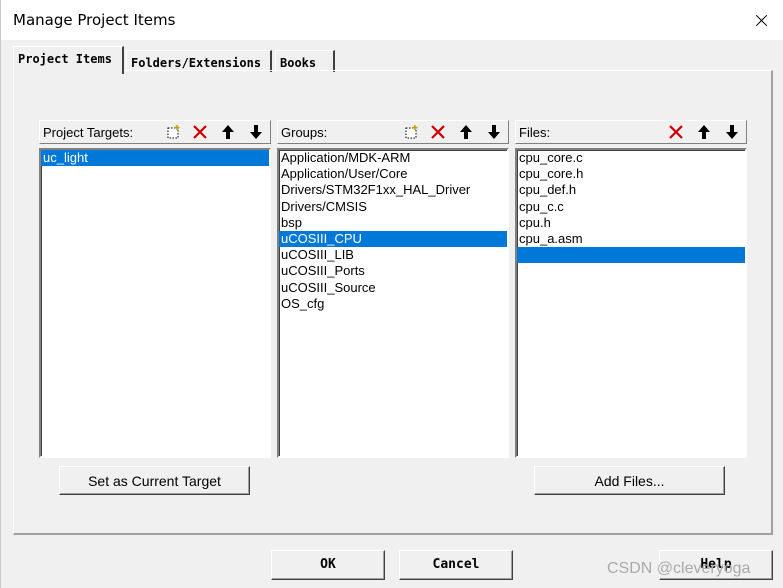 The image size is (783, 588). What do you see at coordinates (631, 190) in the screenshot?
I see `list-item: cpu_def.h` at bounding box center [631, 190].